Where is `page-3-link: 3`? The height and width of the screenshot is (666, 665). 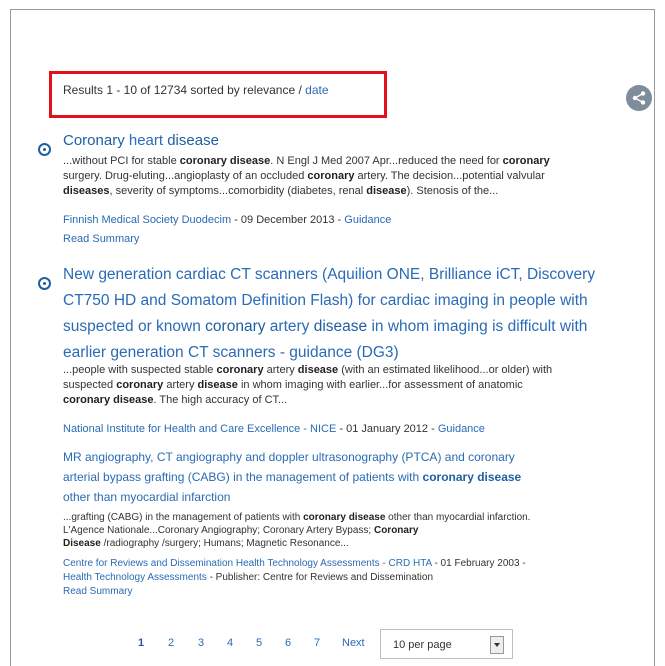
page-3-link: 3 is located at coordinates (201, 643).